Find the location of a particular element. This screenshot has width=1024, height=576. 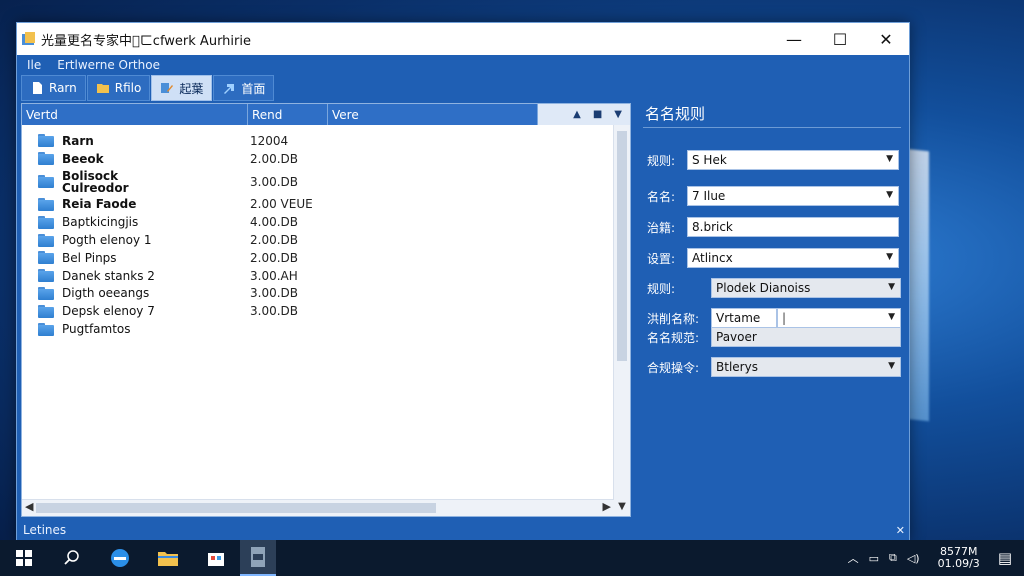

minimize-button: — is located at coordinates (794, 39).